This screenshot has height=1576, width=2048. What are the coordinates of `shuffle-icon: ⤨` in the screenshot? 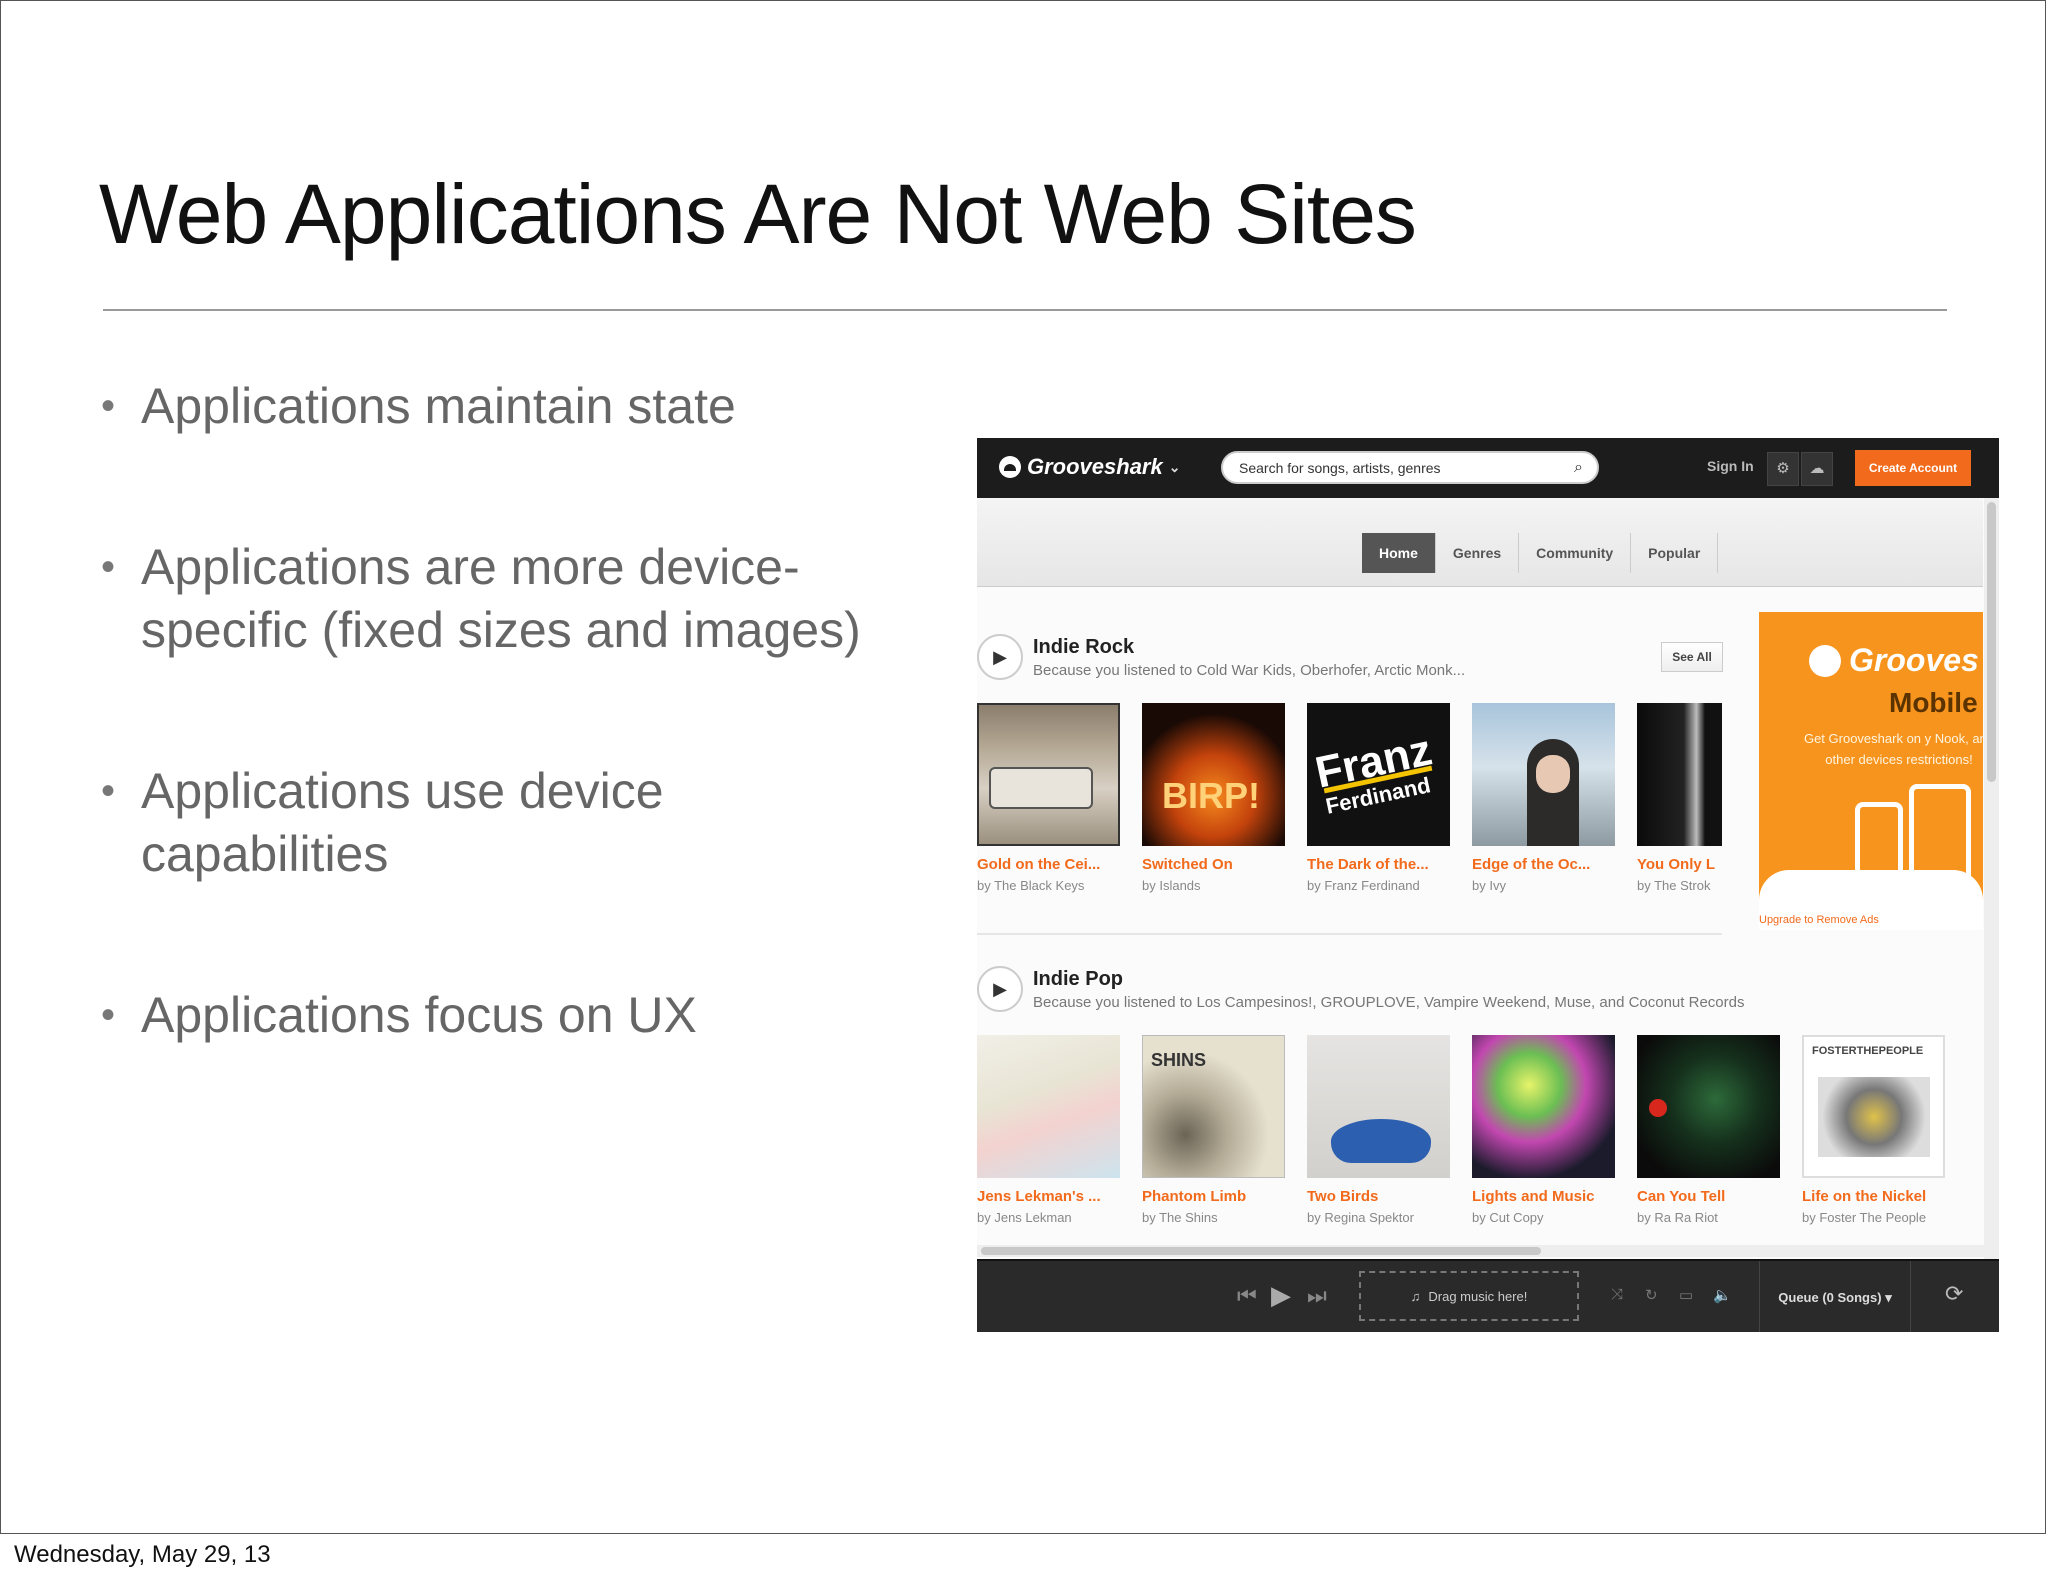 It's located at (1617, 1294).